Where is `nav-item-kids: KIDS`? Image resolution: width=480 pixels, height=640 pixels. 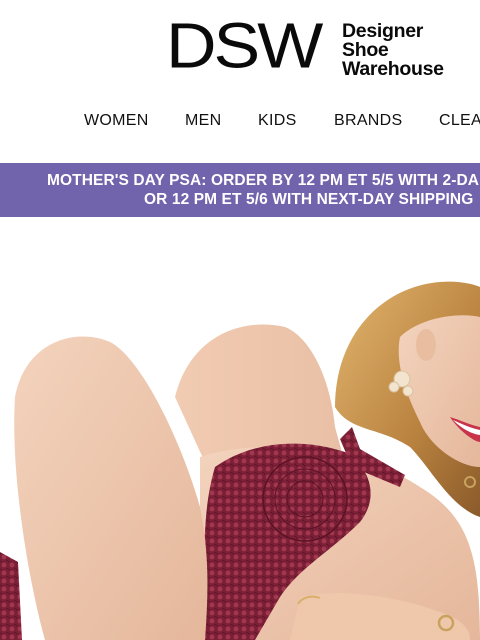 nav-item-kids: KIDS is located at coordinates (277, 121).